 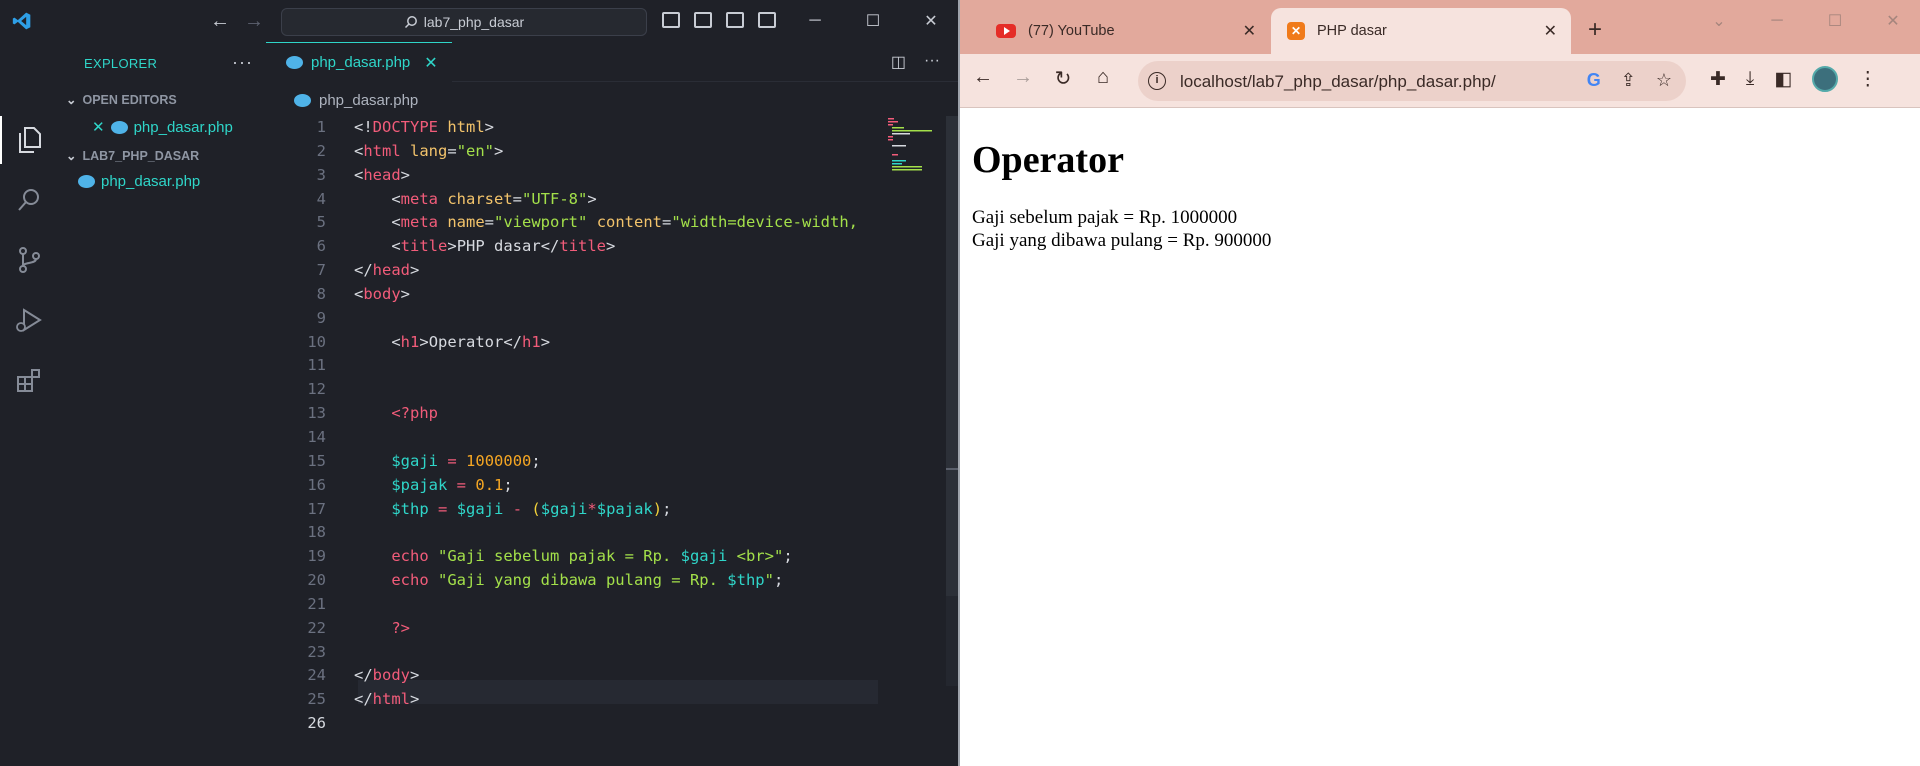 What do you see at coordinates (29, 320) in the screenshot?
I see `run-debug-icon` at bounding box center [29, 320].